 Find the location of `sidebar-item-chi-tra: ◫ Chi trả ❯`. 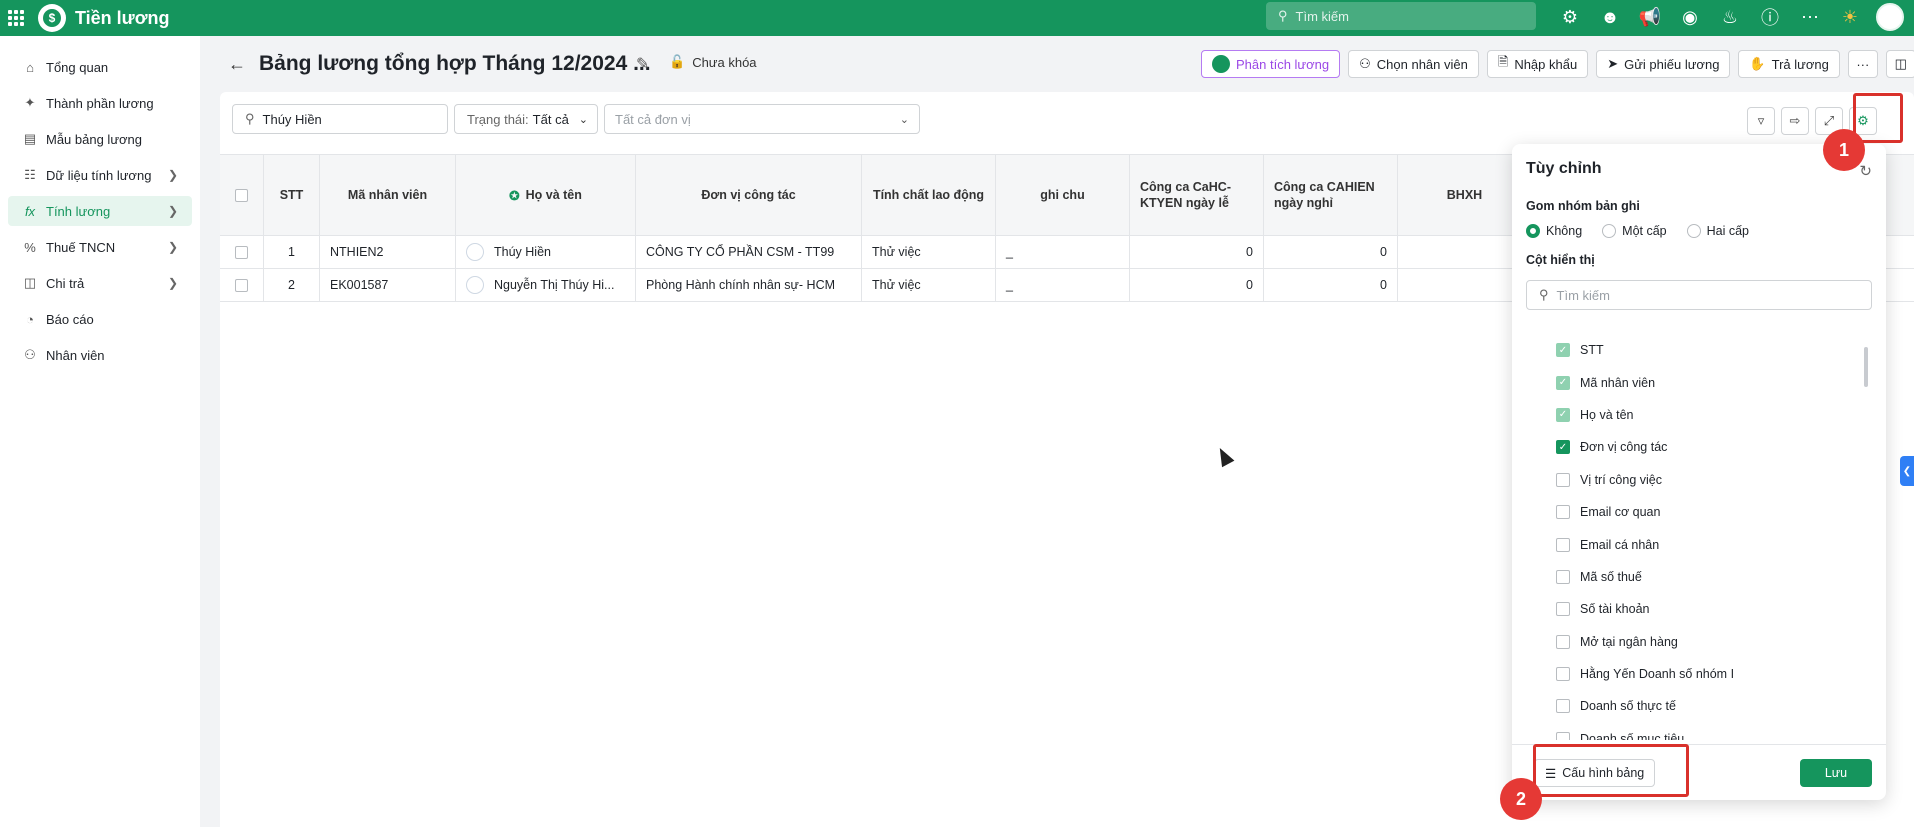

sidebar-item-chi-tra: ◫ Chi trả ❯ is located at coordinates (100, 283).